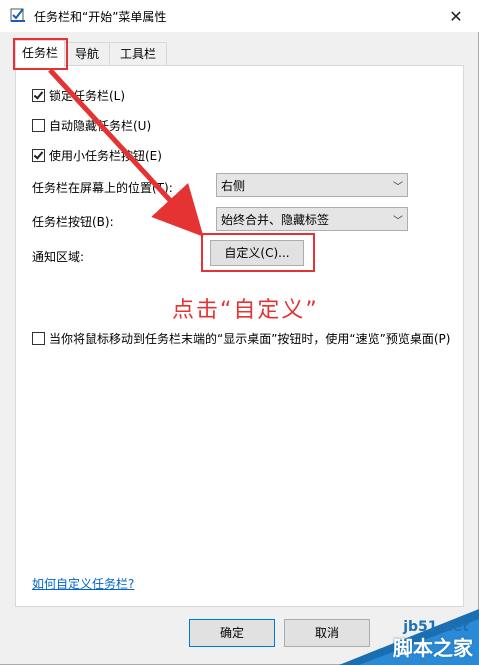 The image size is (479, 665). I want to click on watermark: jb51.net 脚本之家, so click(409, 637).